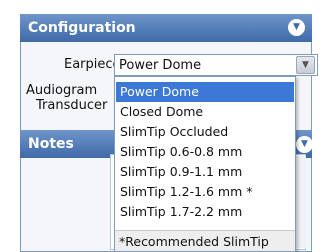 This screenshot has height=252, width=323. Describe the element at coordinates (205, 132) in the screenshot. I see `dropdown-option: SlimTip Occluded` at that location.